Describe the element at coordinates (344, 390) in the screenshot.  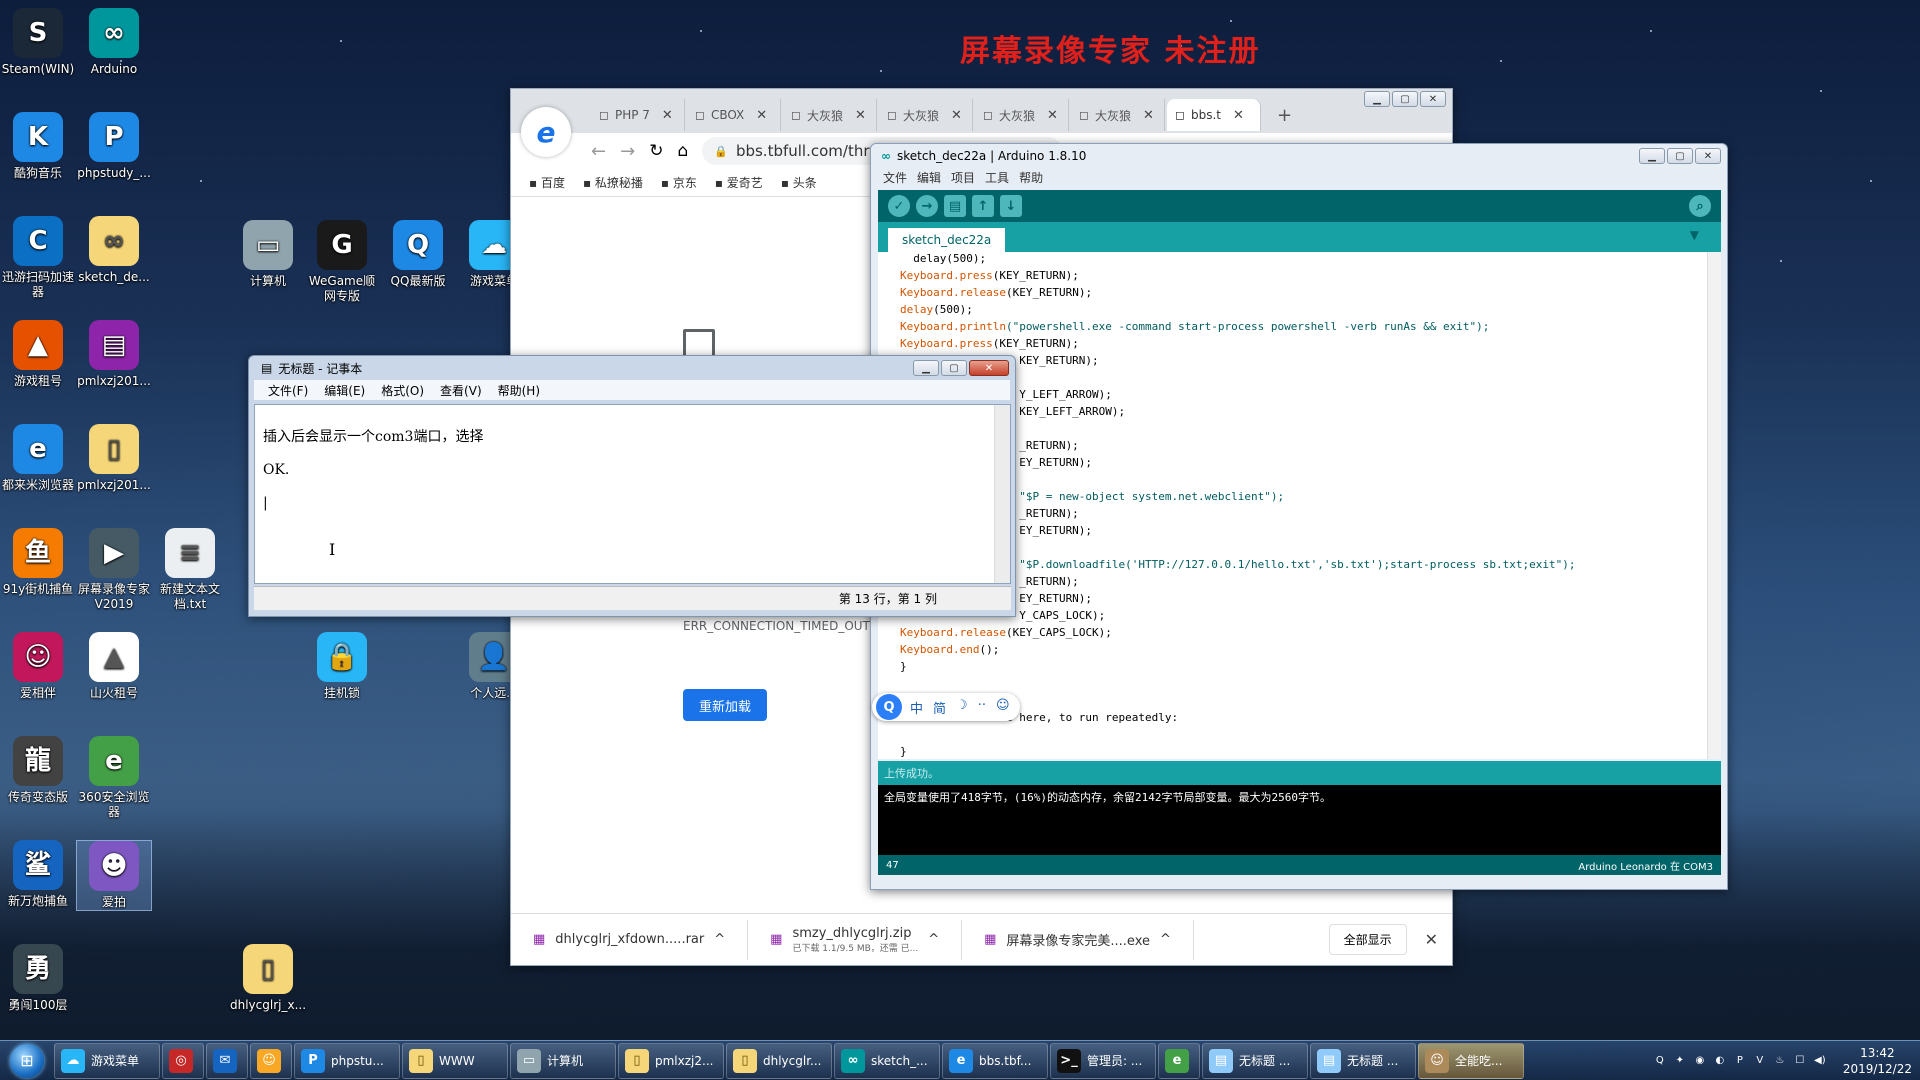
I see `menu-item: 编辑(E)` at that location.